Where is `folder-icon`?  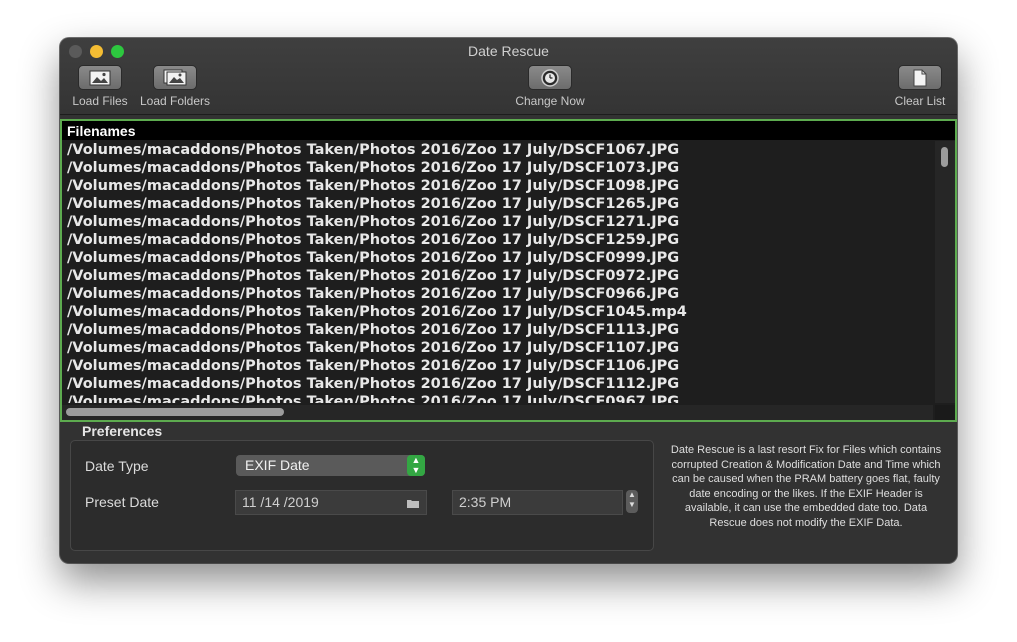
folder-icon is located at coordinates (413, 504).